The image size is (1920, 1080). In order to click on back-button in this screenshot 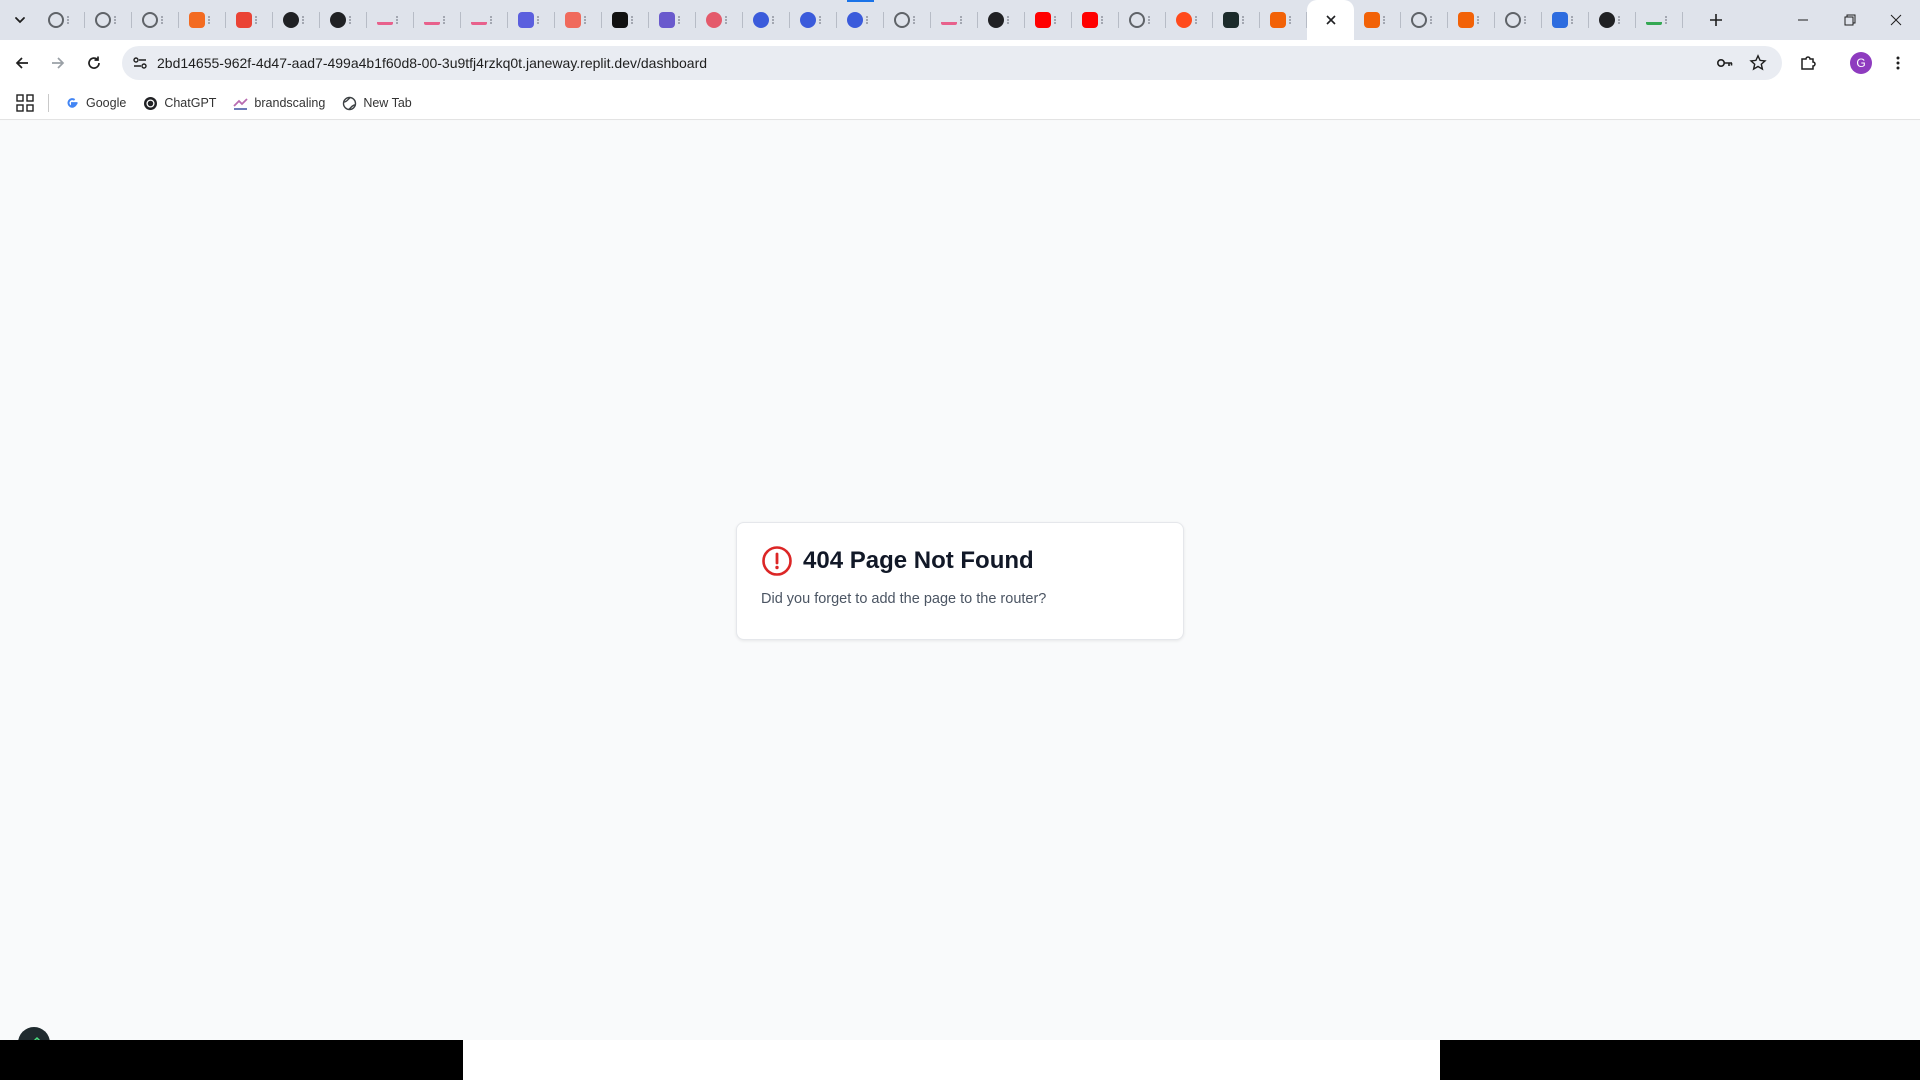, I will do `click(22, 63)`.